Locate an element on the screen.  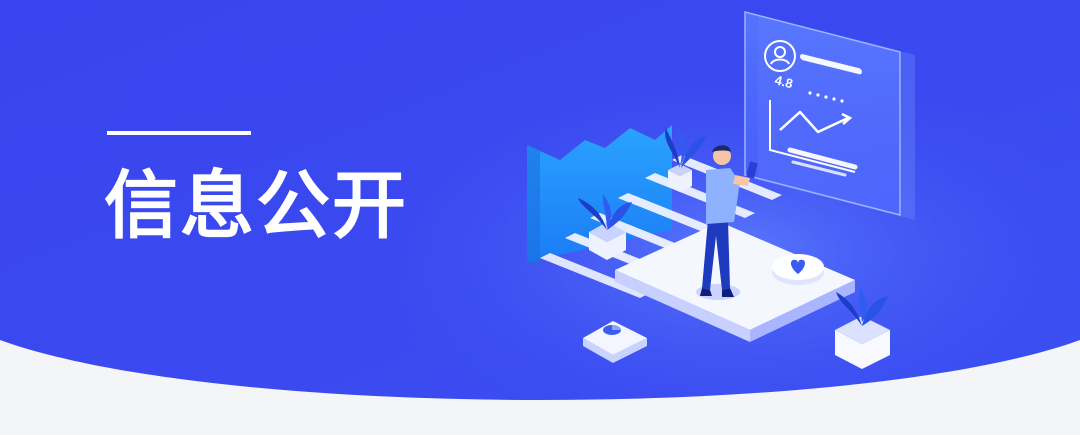
heart-badge is located at coordinates (798, 269).